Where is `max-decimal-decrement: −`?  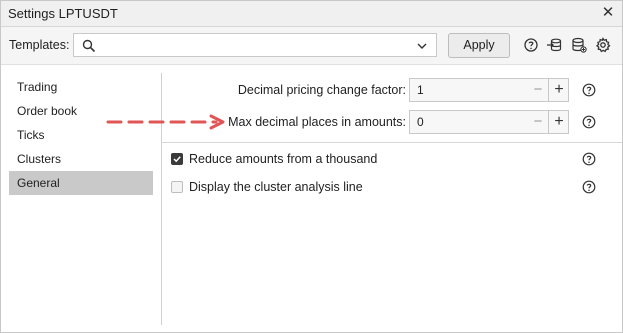
max-decimal-decrement: − is located at coordinates (538, 122).